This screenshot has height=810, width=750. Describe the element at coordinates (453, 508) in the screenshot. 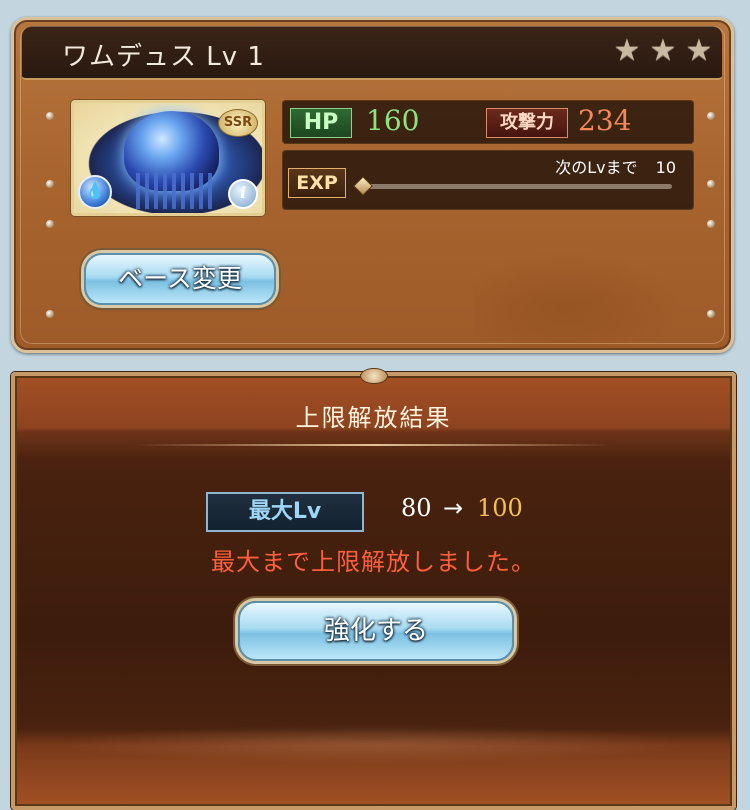

I see `arrow-right-icon: →` at that location.